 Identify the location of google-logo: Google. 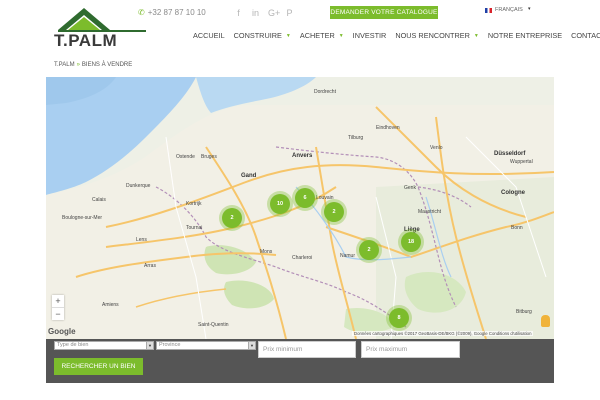
(62, 331).